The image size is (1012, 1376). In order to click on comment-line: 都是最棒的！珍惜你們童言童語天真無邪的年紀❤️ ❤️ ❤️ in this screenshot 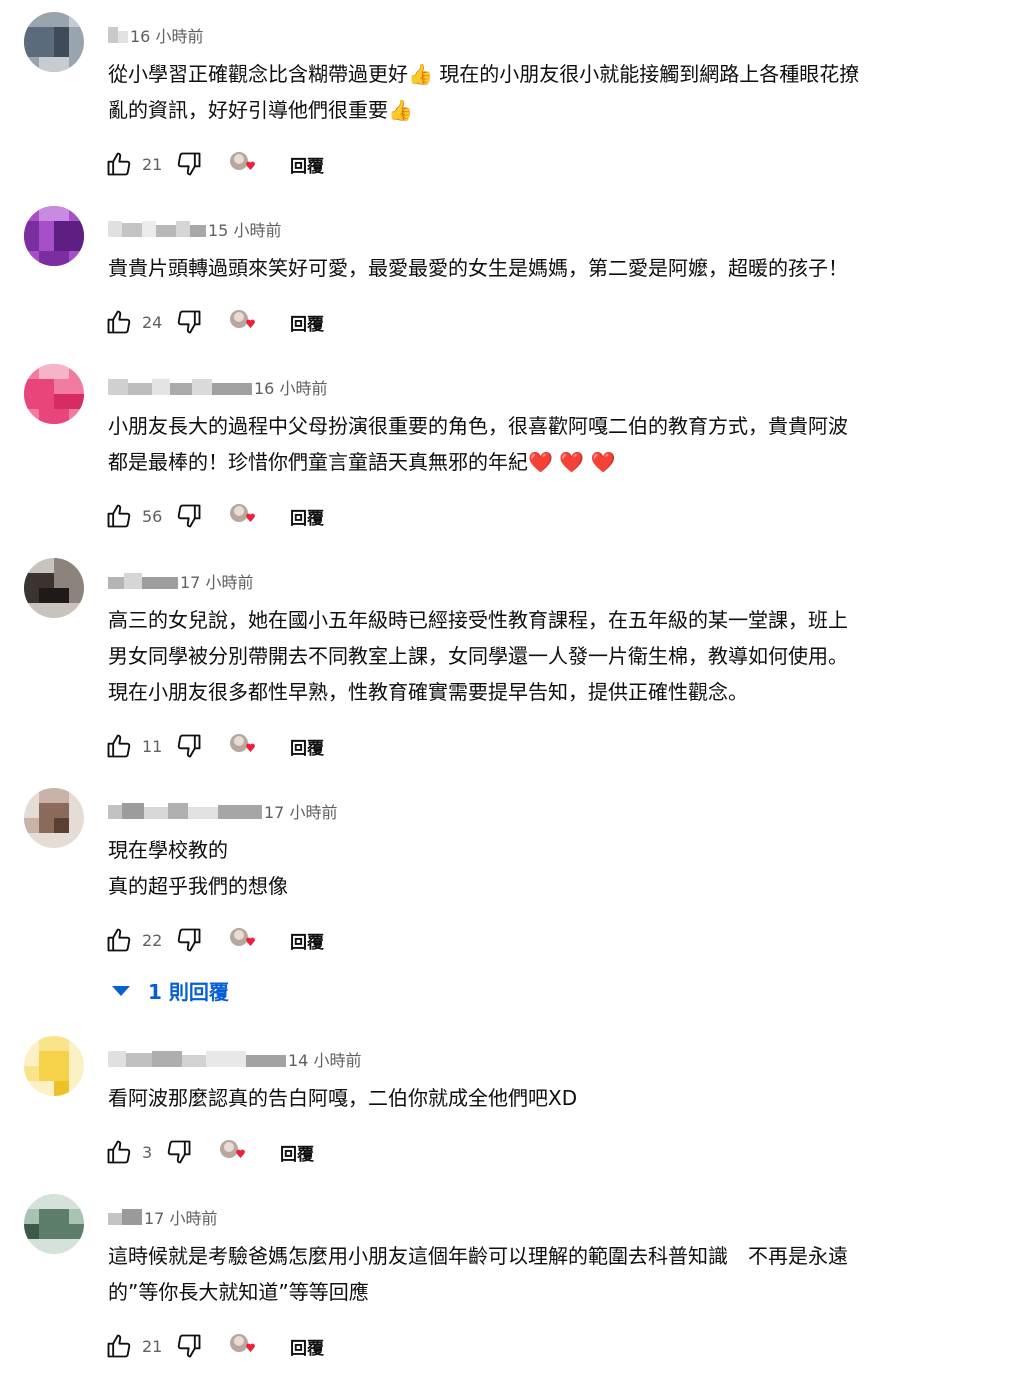, I will do `click(362, 462)`.